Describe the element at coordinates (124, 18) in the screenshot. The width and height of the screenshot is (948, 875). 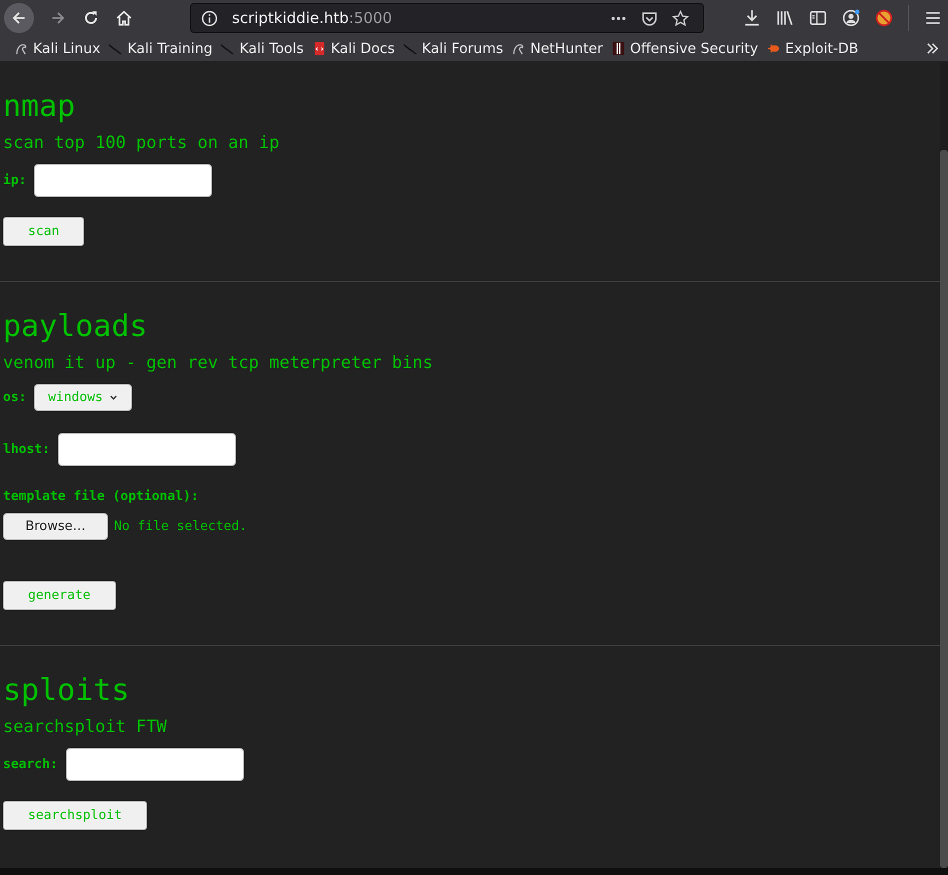
I see `home-icon` at that location.